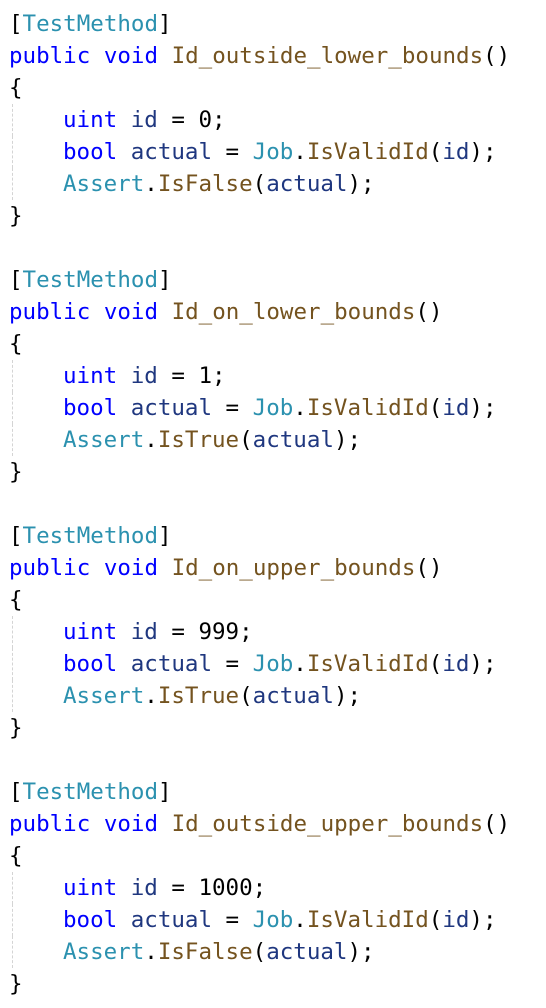 The image size is (546, 1008). What do you see at coordinates (327, 56) in the screenshot?
I see `method-name: Id_outside_lower_bounds` at bounding box center [327, 56].